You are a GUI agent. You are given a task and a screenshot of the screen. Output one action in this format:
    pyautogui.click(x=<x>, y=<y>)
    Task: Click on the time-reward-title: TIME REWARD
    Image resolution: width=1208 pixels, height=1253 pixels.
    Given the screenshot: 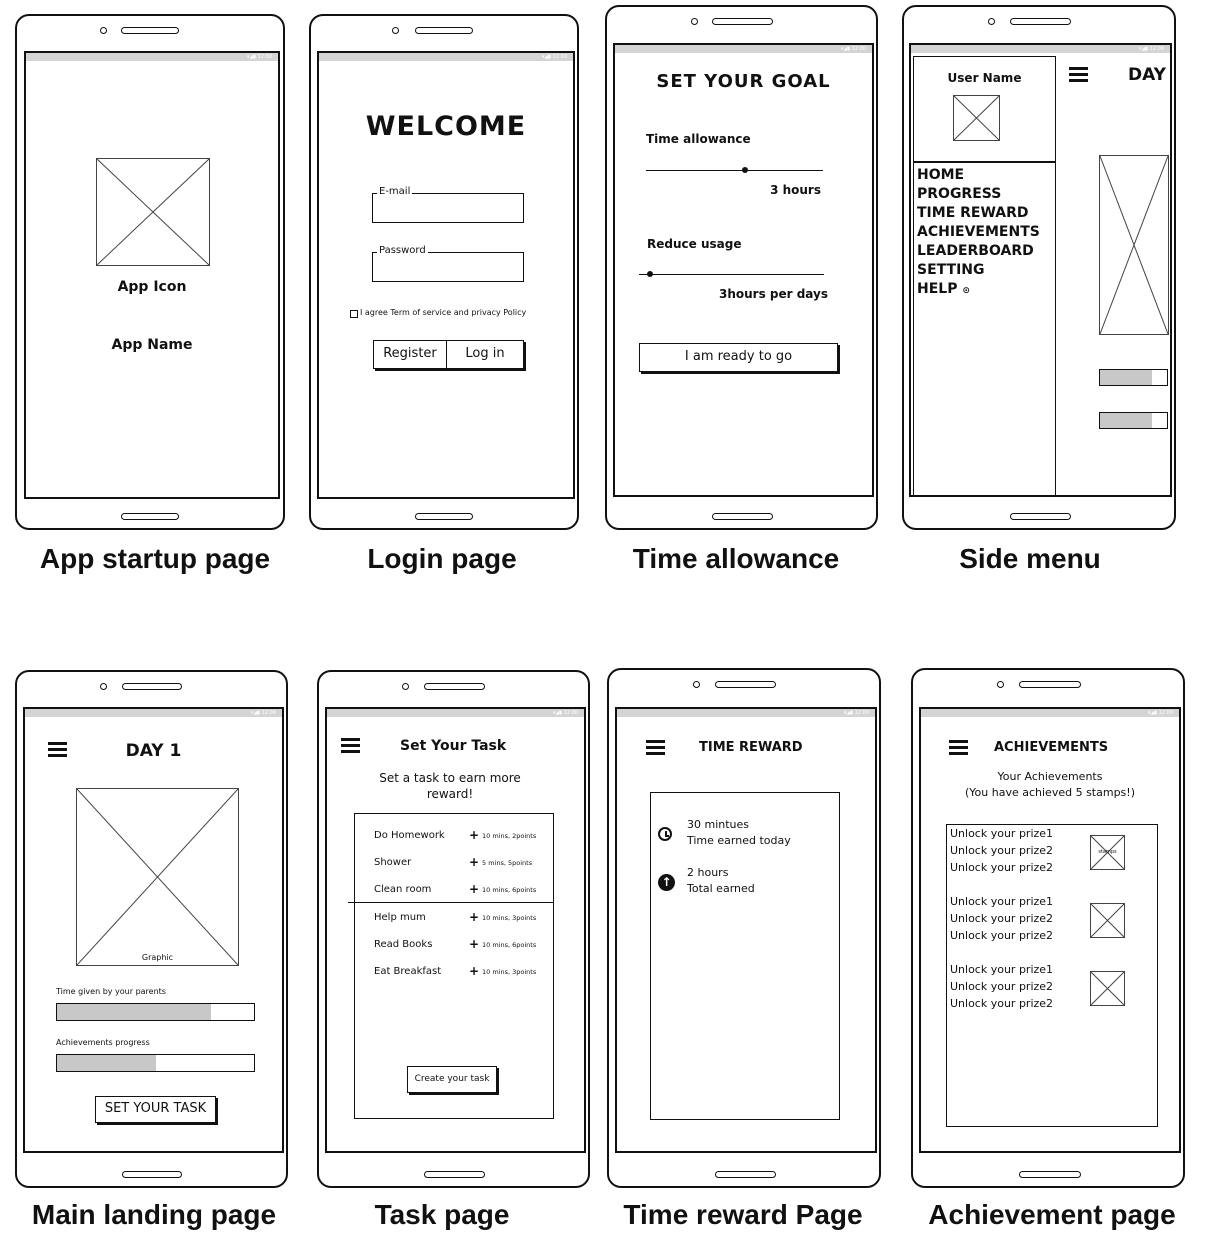 What is the action you would take?
    pyautogui.click(x=751, y=747)
    